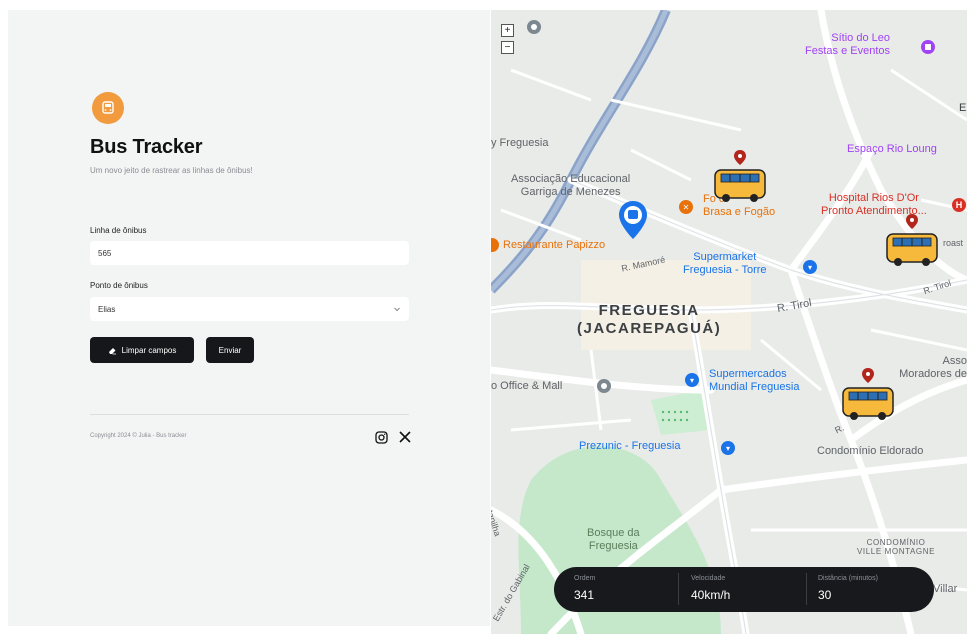  Describe the element at coordinates (604, 386) in the screenshot. I see `mall-pin-icon` at that location.